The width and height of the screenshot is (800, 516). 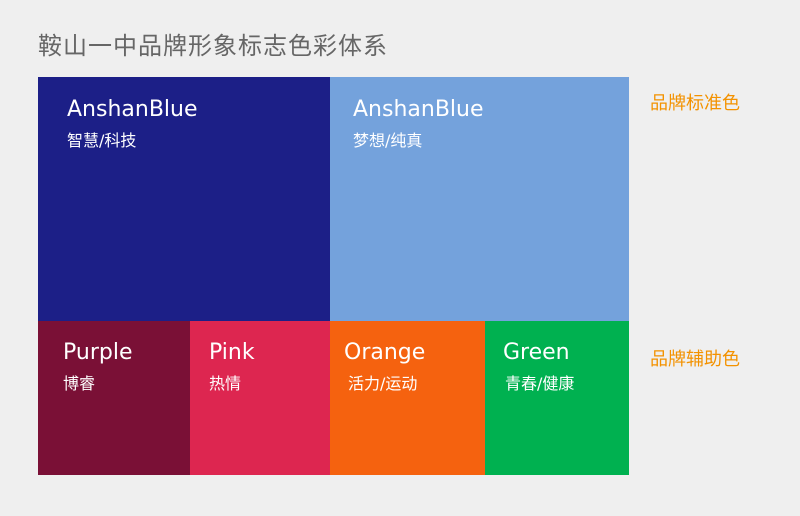 I want to click on swatch-pink: Pink 热情, so click(x=260, y=398).